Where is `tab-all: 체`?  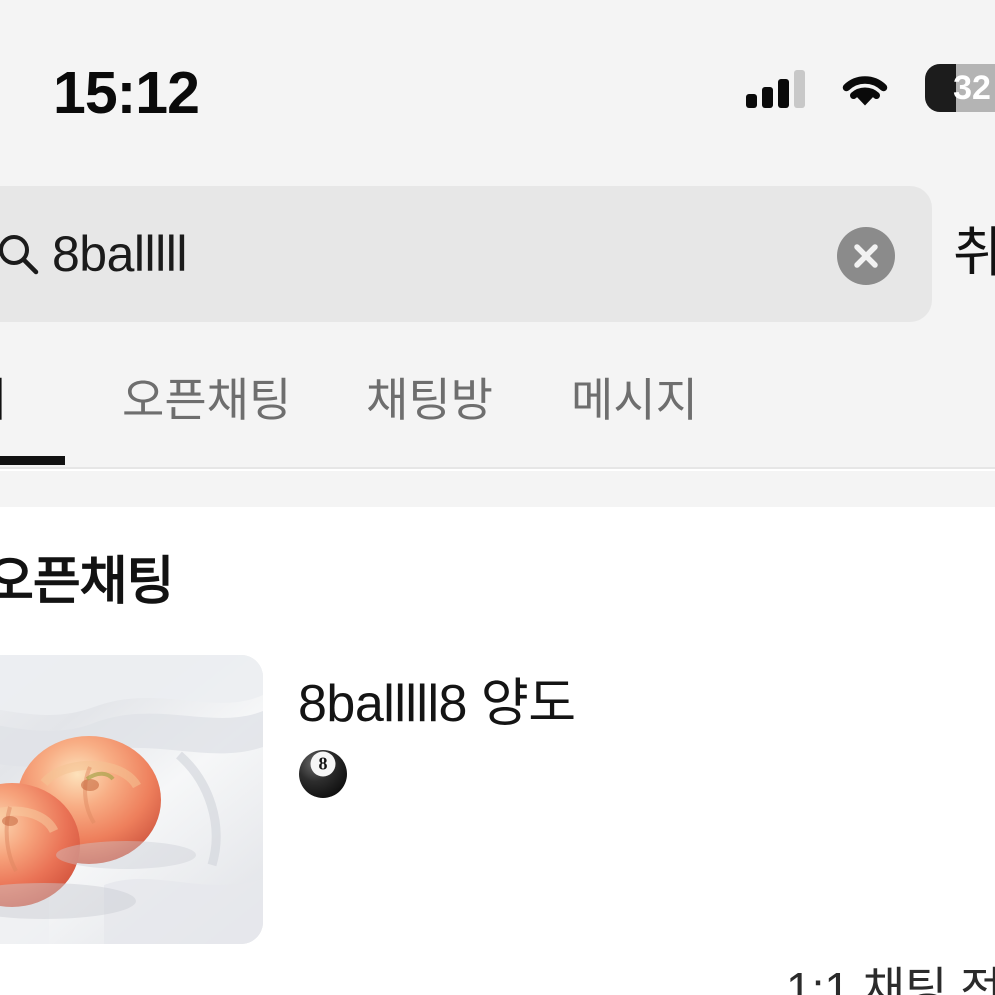
tab-all: 체 is located at coordinates (3, 400).